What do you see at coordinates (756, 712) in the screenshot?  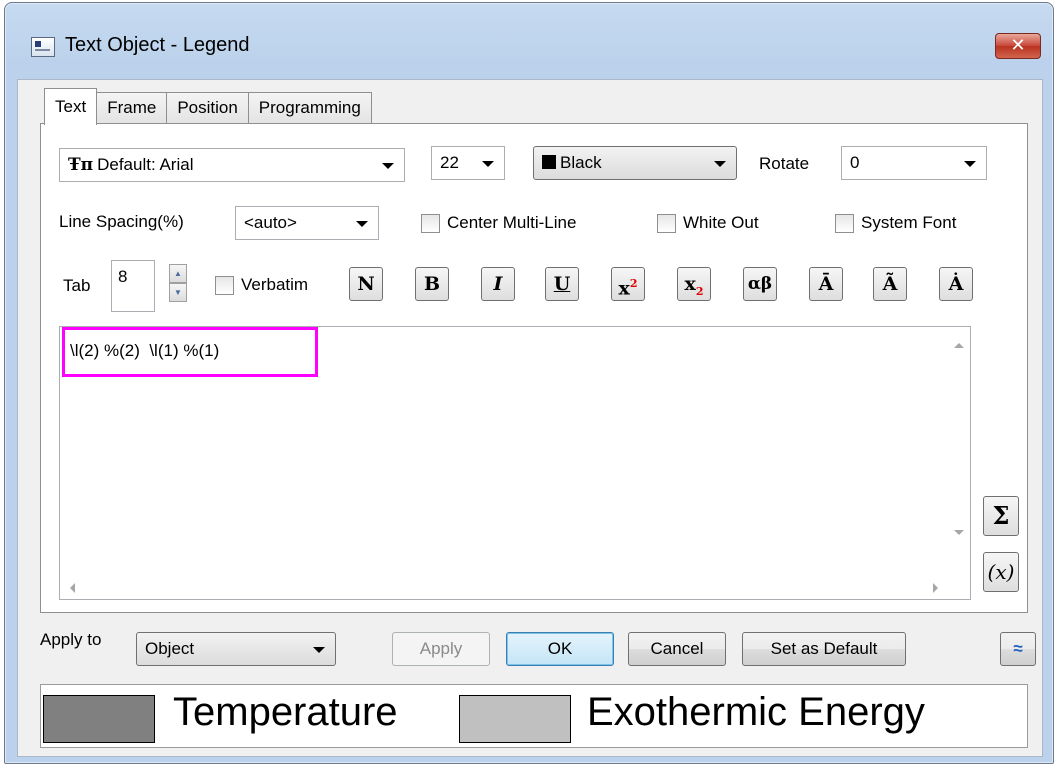 I see `legend-label-exothermic-energy: Exothermic Energy` at bounding box center [756, 712].